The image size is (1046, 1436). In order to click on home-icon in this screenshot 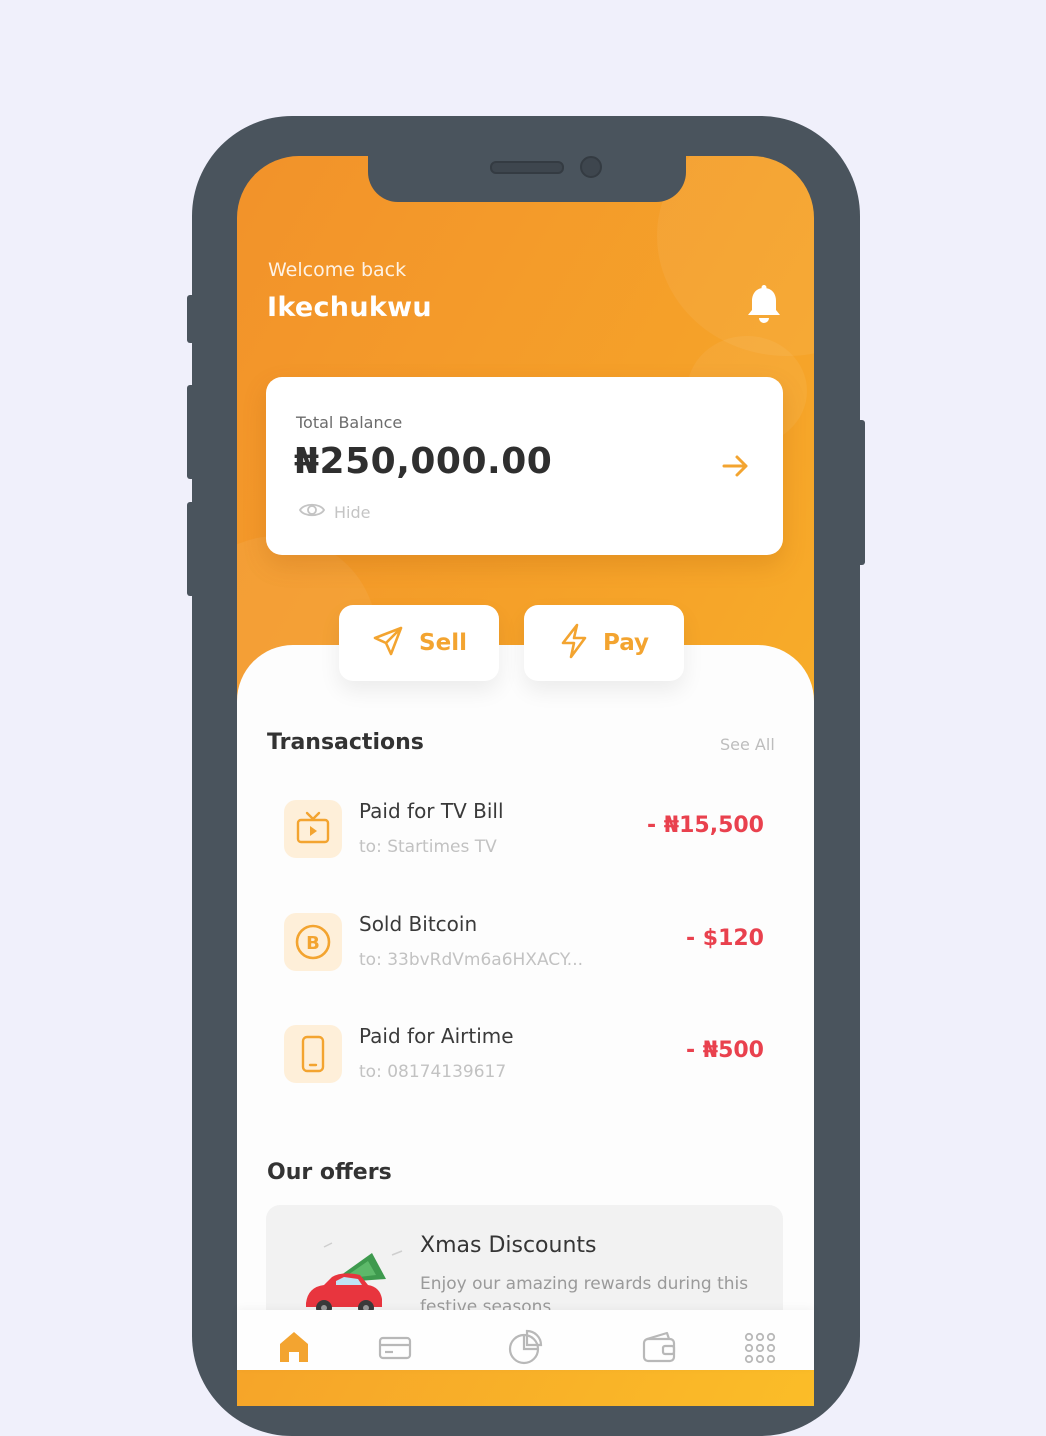, I will do `click(296, 1348)`.